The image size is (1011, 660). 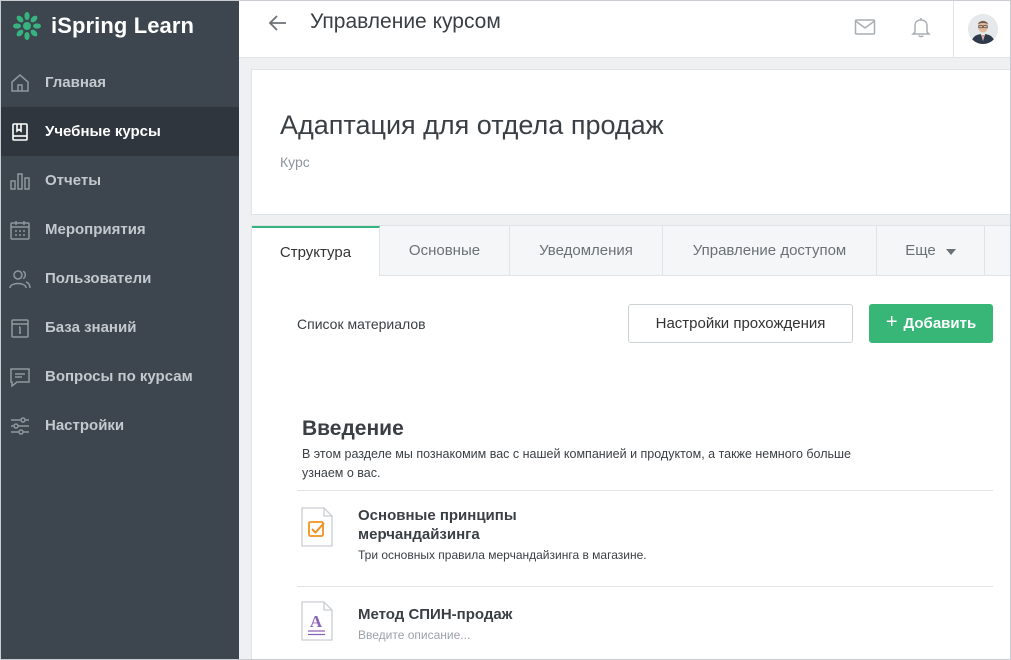 What do you see at coordinates (123, 25) in the screenshot?
I see `app-name: iSpring Learn` at bounding box center [123, 25].